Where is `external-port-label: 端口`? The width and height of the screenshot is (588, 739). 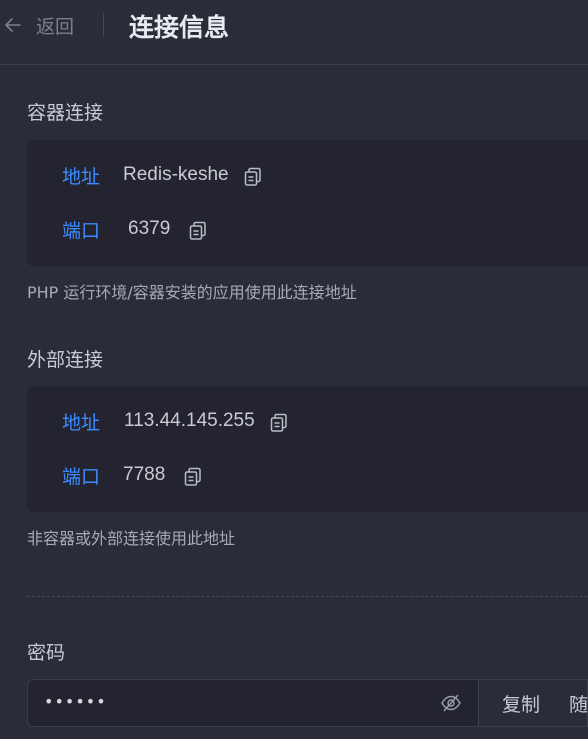
external-port-label: 端口 is located at coordinates (81, 476).